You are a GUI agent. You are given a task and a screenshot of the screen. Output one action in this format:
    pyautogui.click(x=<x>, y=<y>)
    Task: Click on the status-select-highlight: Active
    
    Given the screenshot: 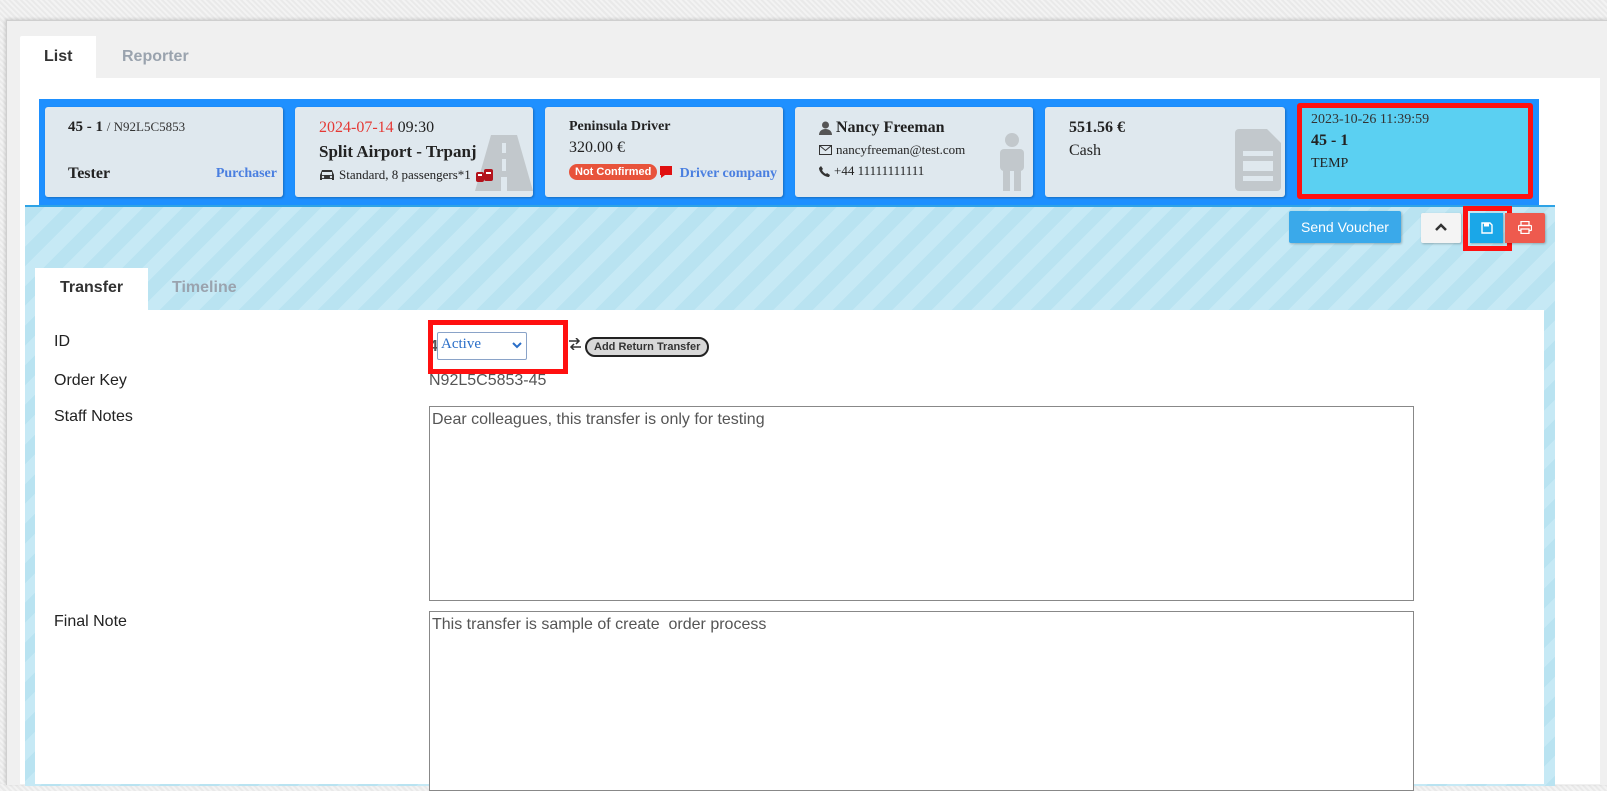 What is the action you would take?
    pyautogui.click(x=498, y=347)
    